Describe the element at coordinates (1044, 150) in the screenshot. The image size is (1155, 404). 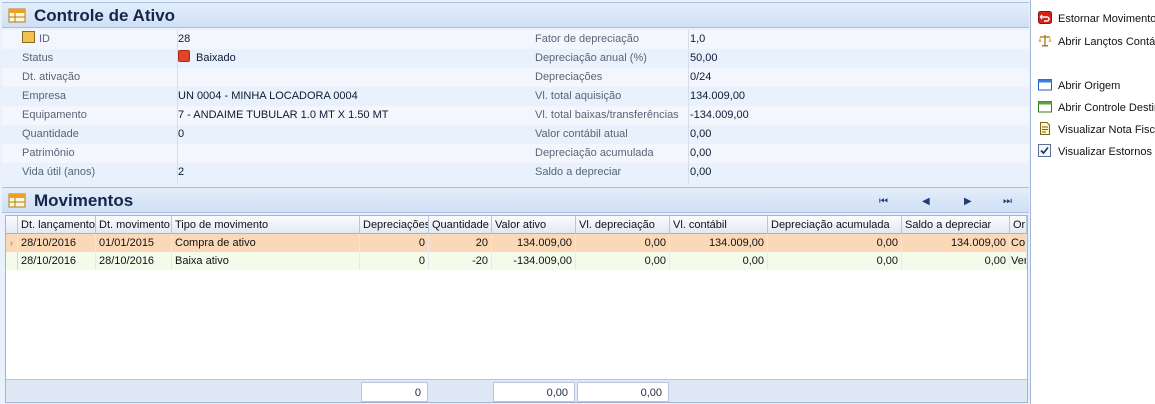
I see `checkbox-icon` at that location.